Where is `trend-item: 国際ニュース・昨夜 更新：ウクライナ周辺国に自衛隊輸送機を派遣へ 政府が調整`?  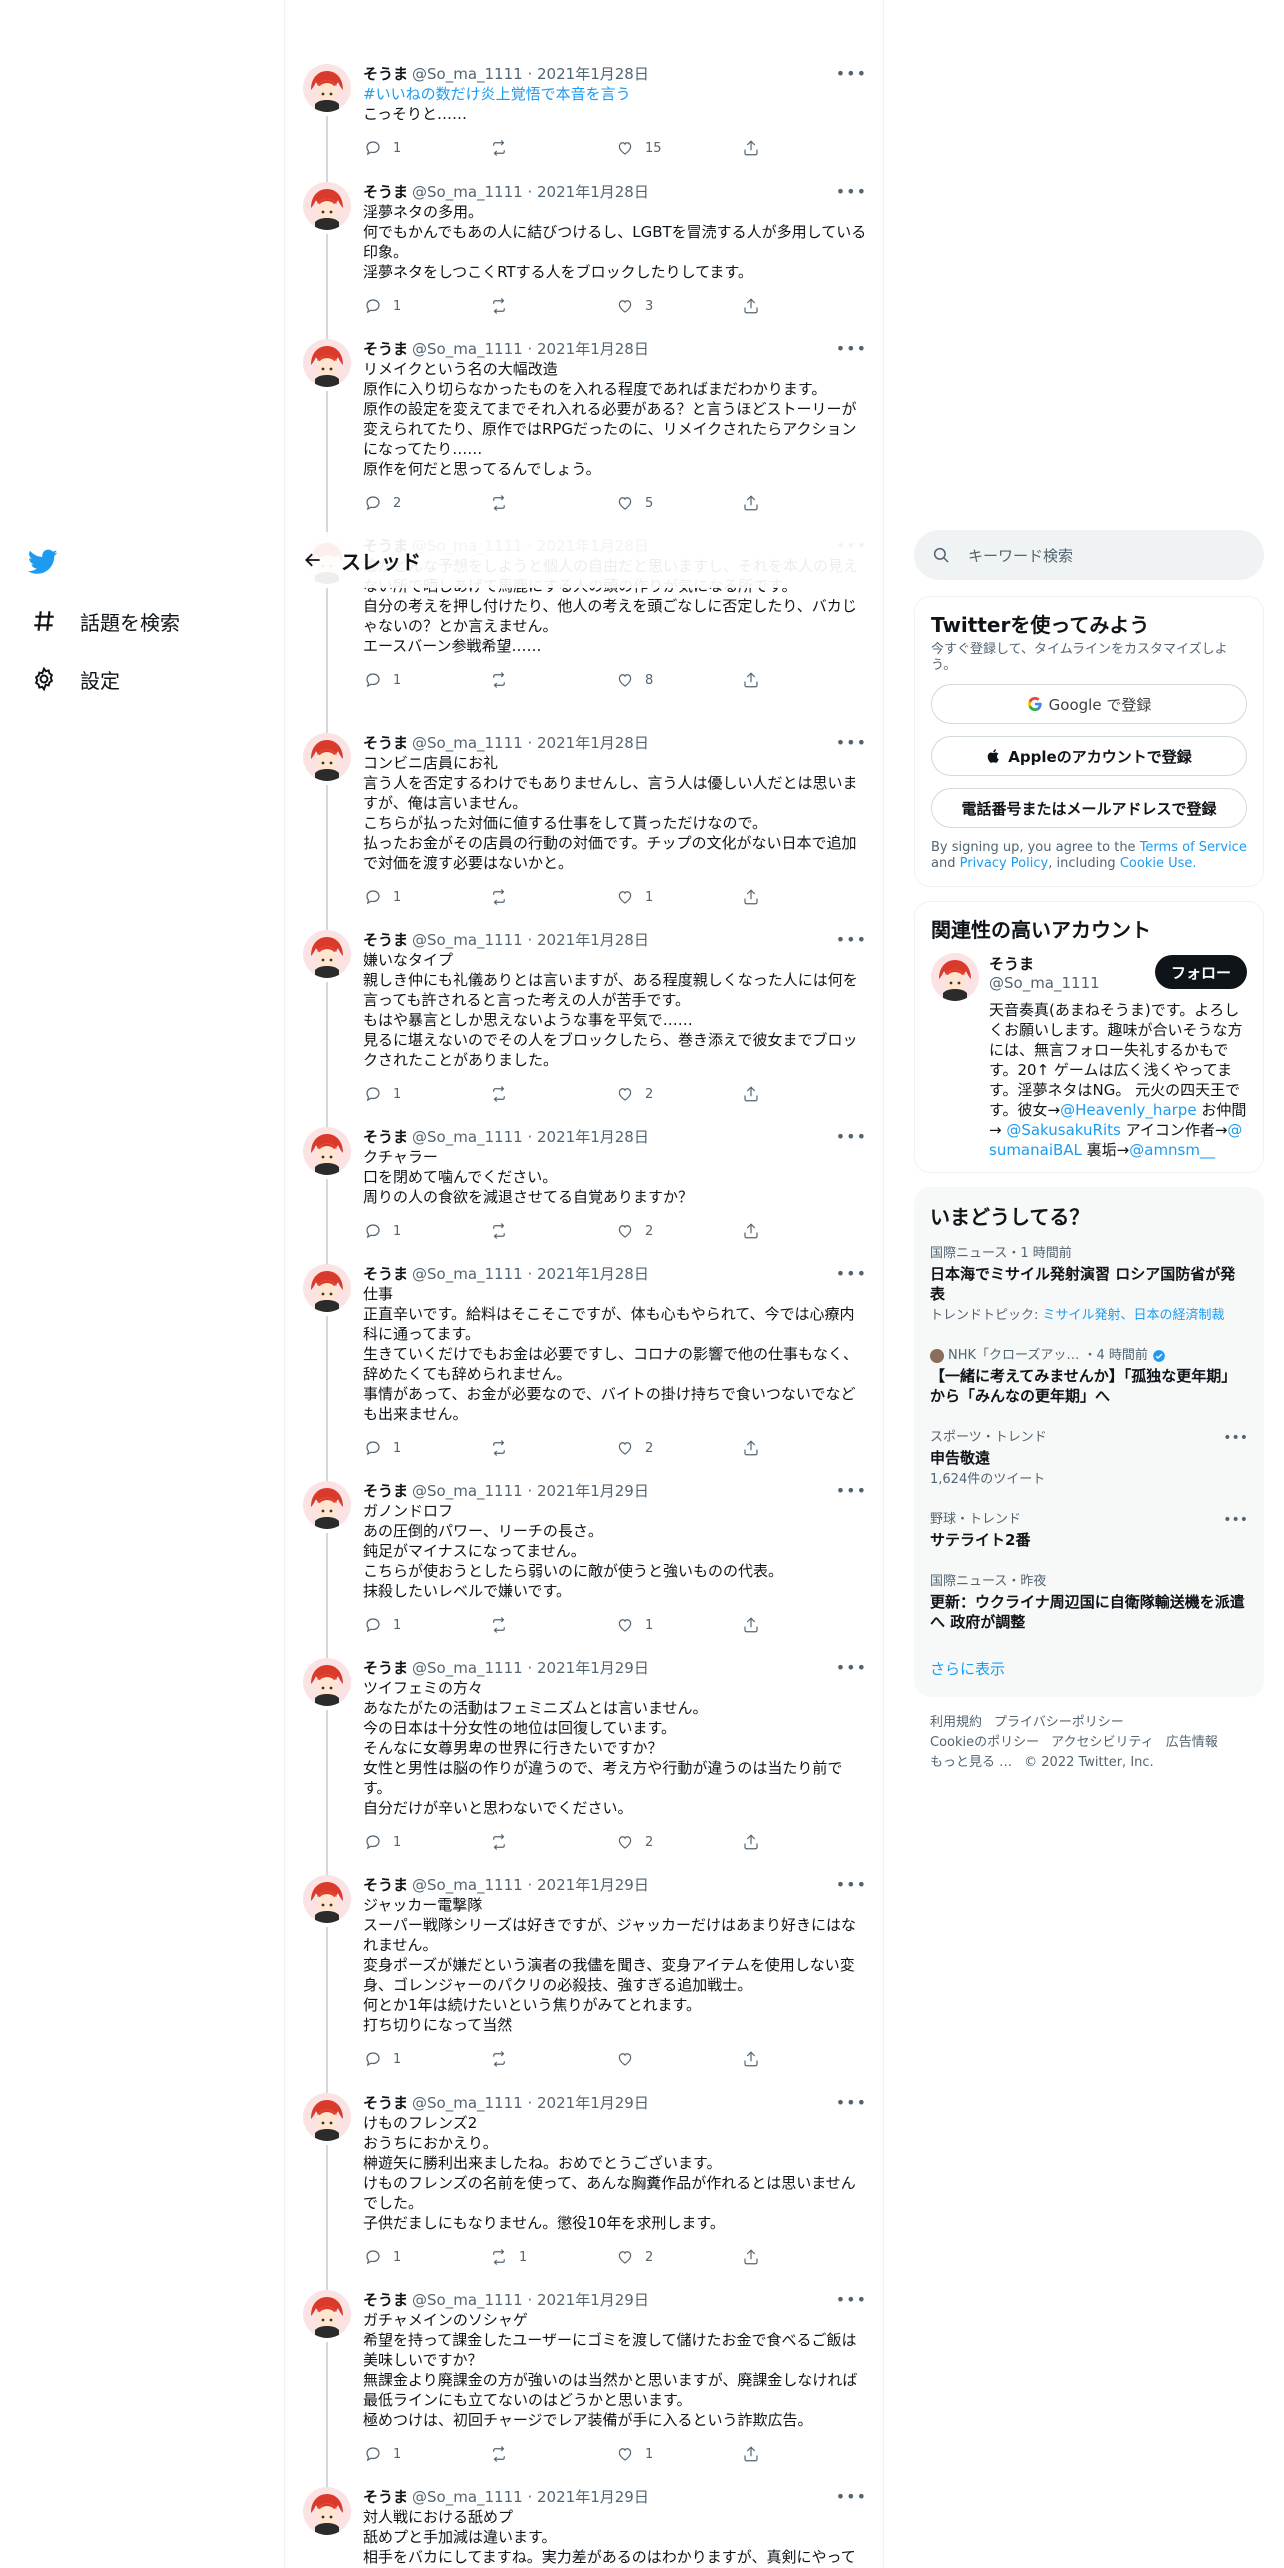 trend-item: 国際ニュース・昨夜 更新：ウクライナ周辺国に自衛隊輸送機を派遣へ 政府が調整 is located at coordinates (1089, 1603).